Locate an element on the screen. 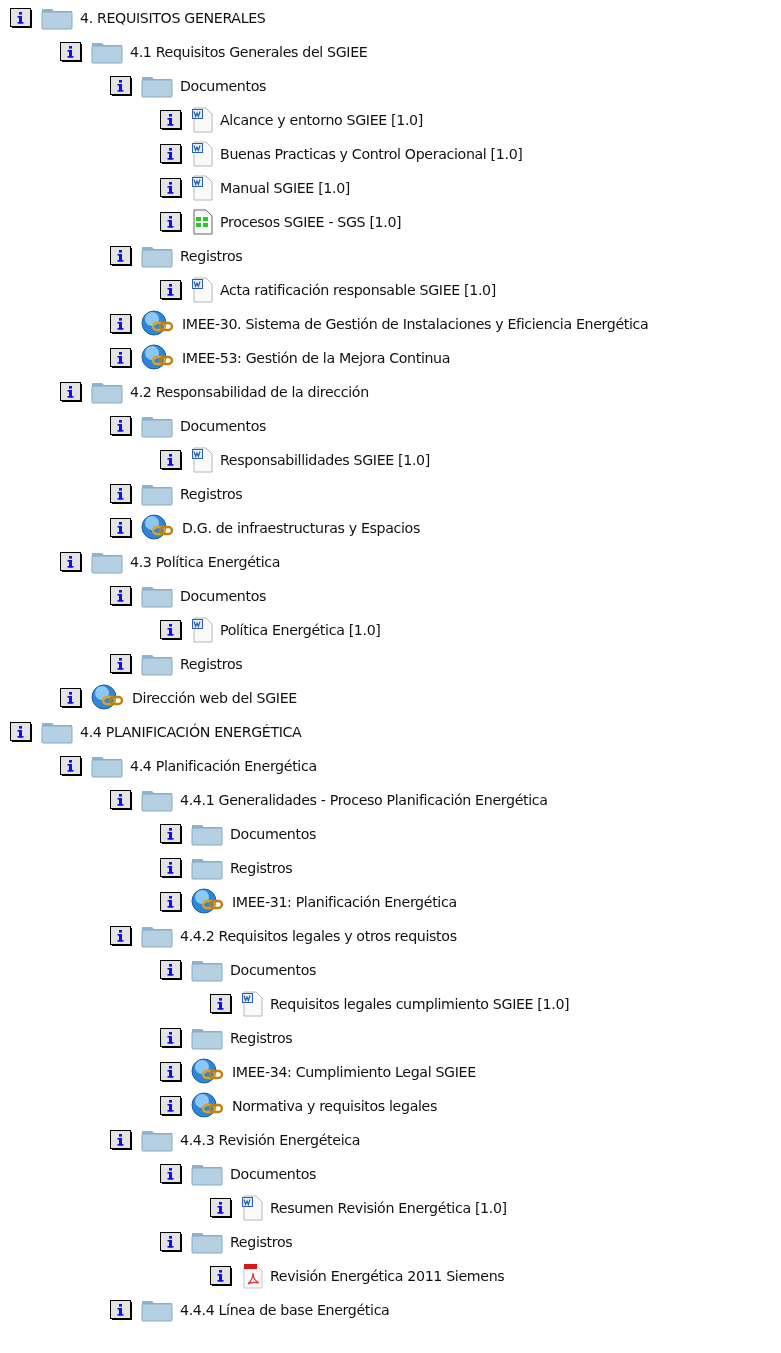 The width and height of the screenshot is (781, 1353). folder-label: 4.4 Planificación Energética is located at coordinates (223, 766).